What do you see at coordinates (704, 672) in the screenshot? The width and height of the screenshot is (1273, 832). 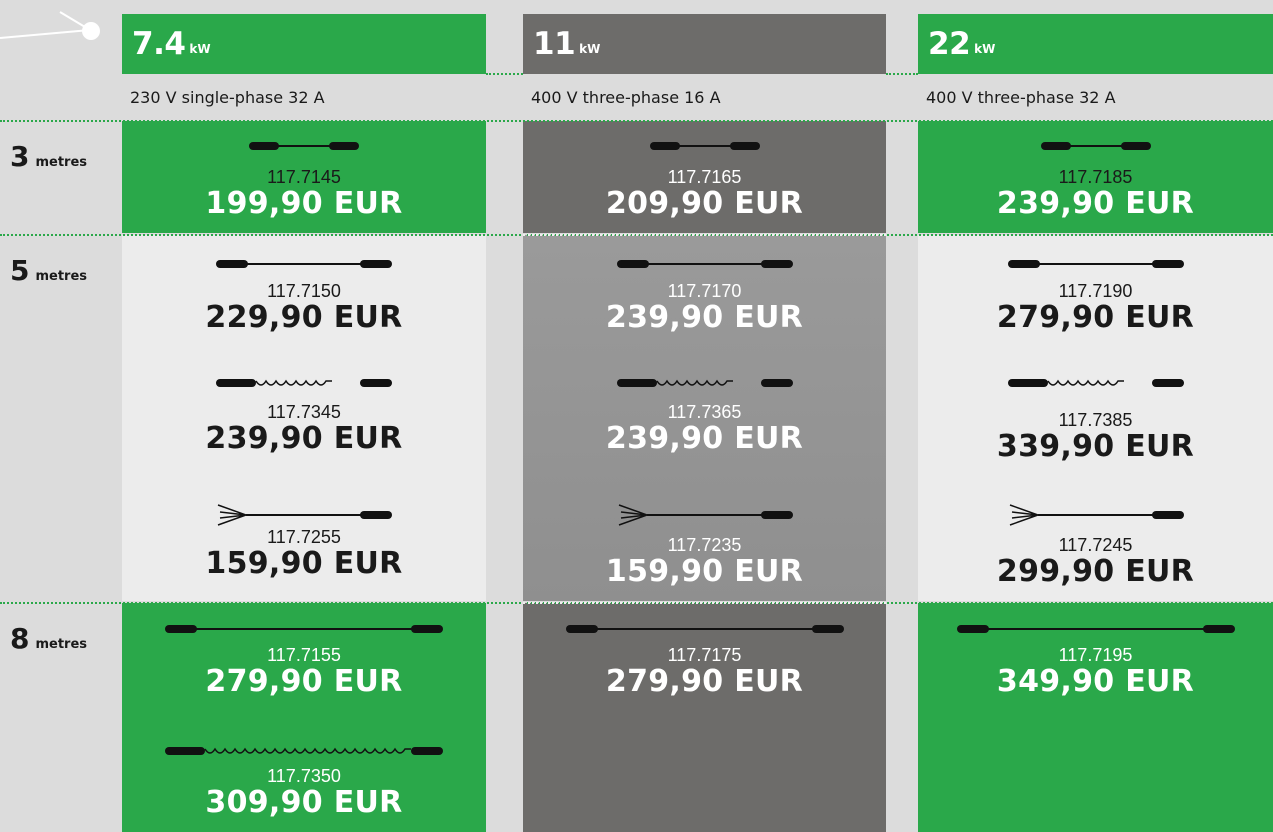 I see `product-info: 117.7175 279,90 EUR` at bounding box center [704, 672].